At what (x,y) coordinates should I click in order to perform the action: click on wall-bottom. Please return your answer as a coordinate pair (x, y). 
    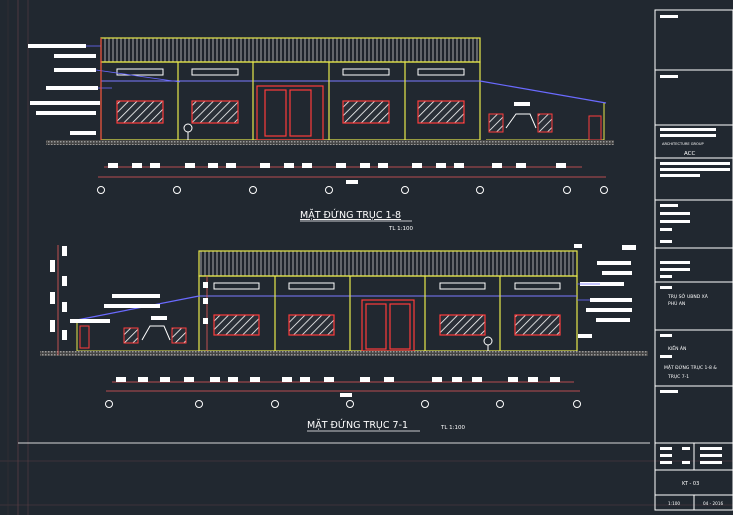
    Looking at the image, I should click on (388, 313).